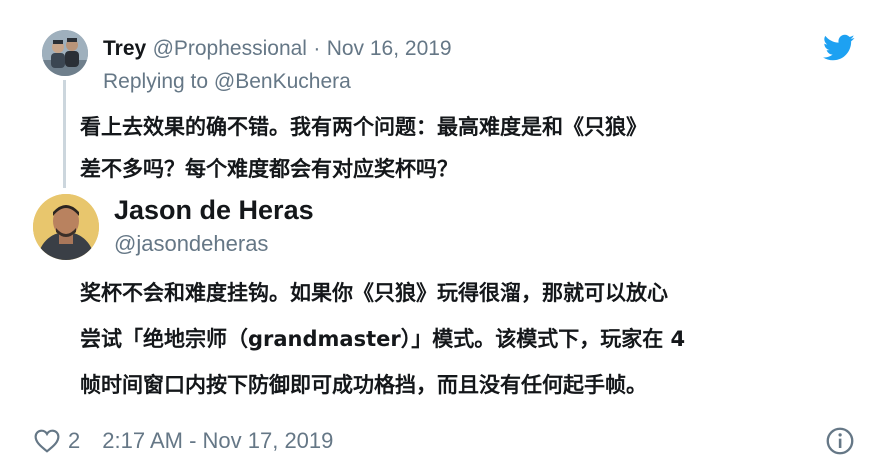 The image size is (892, 473). Describe the element at coordinates (374, 293) in the screenshot. I see `main-text-line: 奖杯不会和难度挂钩。如果你《只狼》玩得很溜，那就可以放心` at that location.